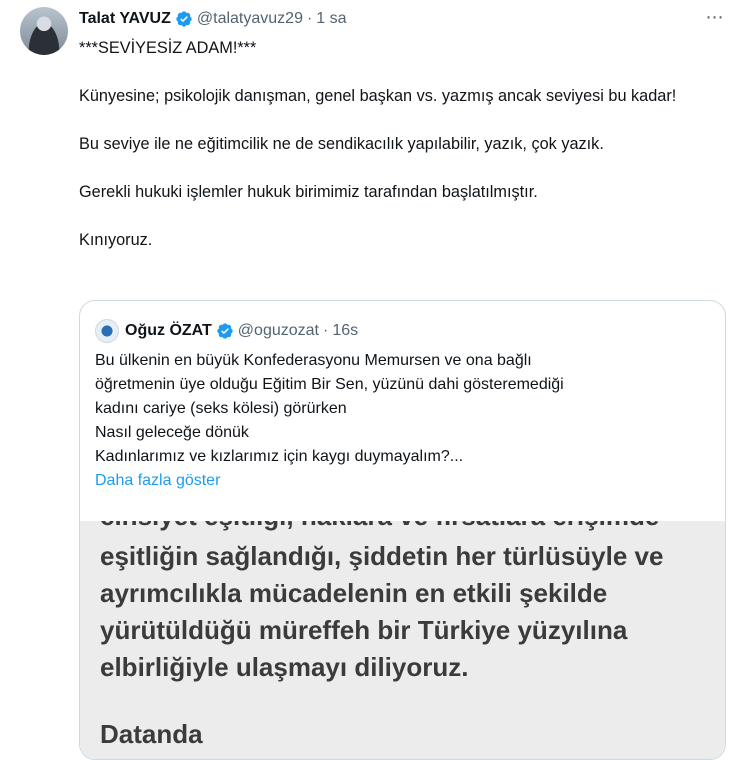  I want to click on quoted-author-handle: @oguzozat, so click(278, 330).